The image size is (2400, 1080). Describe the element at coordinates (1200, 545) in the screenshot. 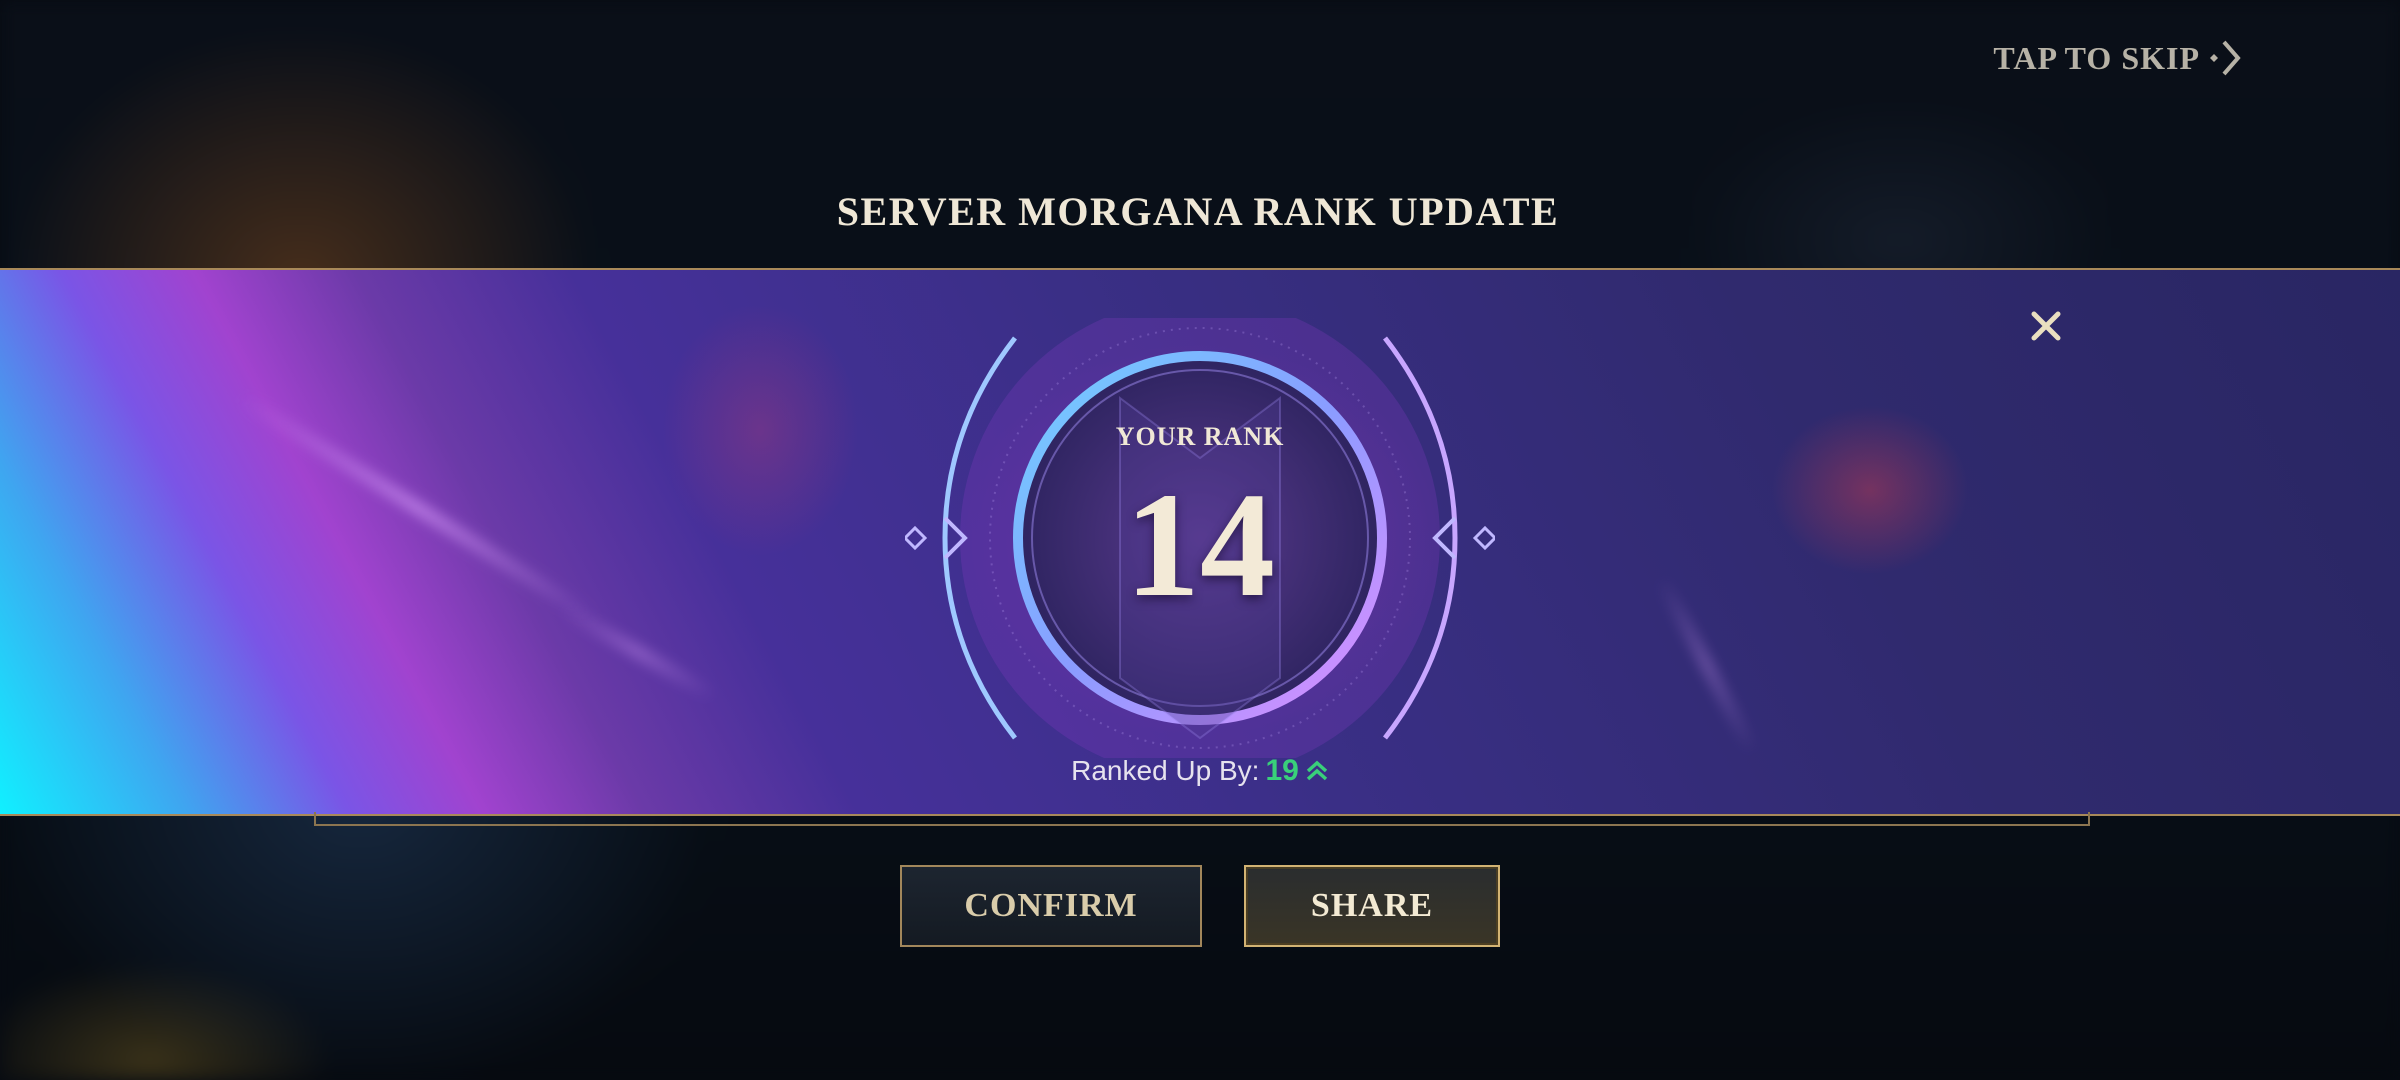

I see `rank-value: 14` at that location.